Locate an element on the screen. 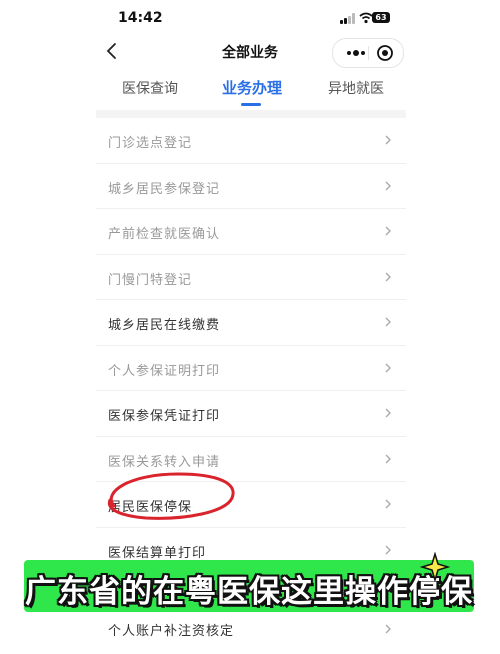 This screenshot has height=654, width=500. status-bar: 14:42 63 is located at coordinates (250, 17).